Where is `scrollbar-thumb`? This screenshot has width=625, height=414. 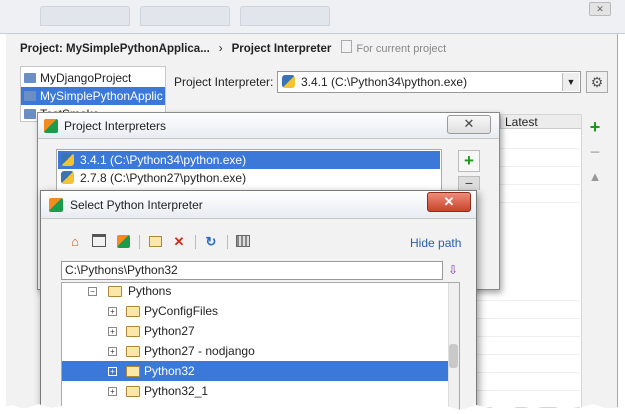 scrollbar-thumb is located at coordinates (453, 356).